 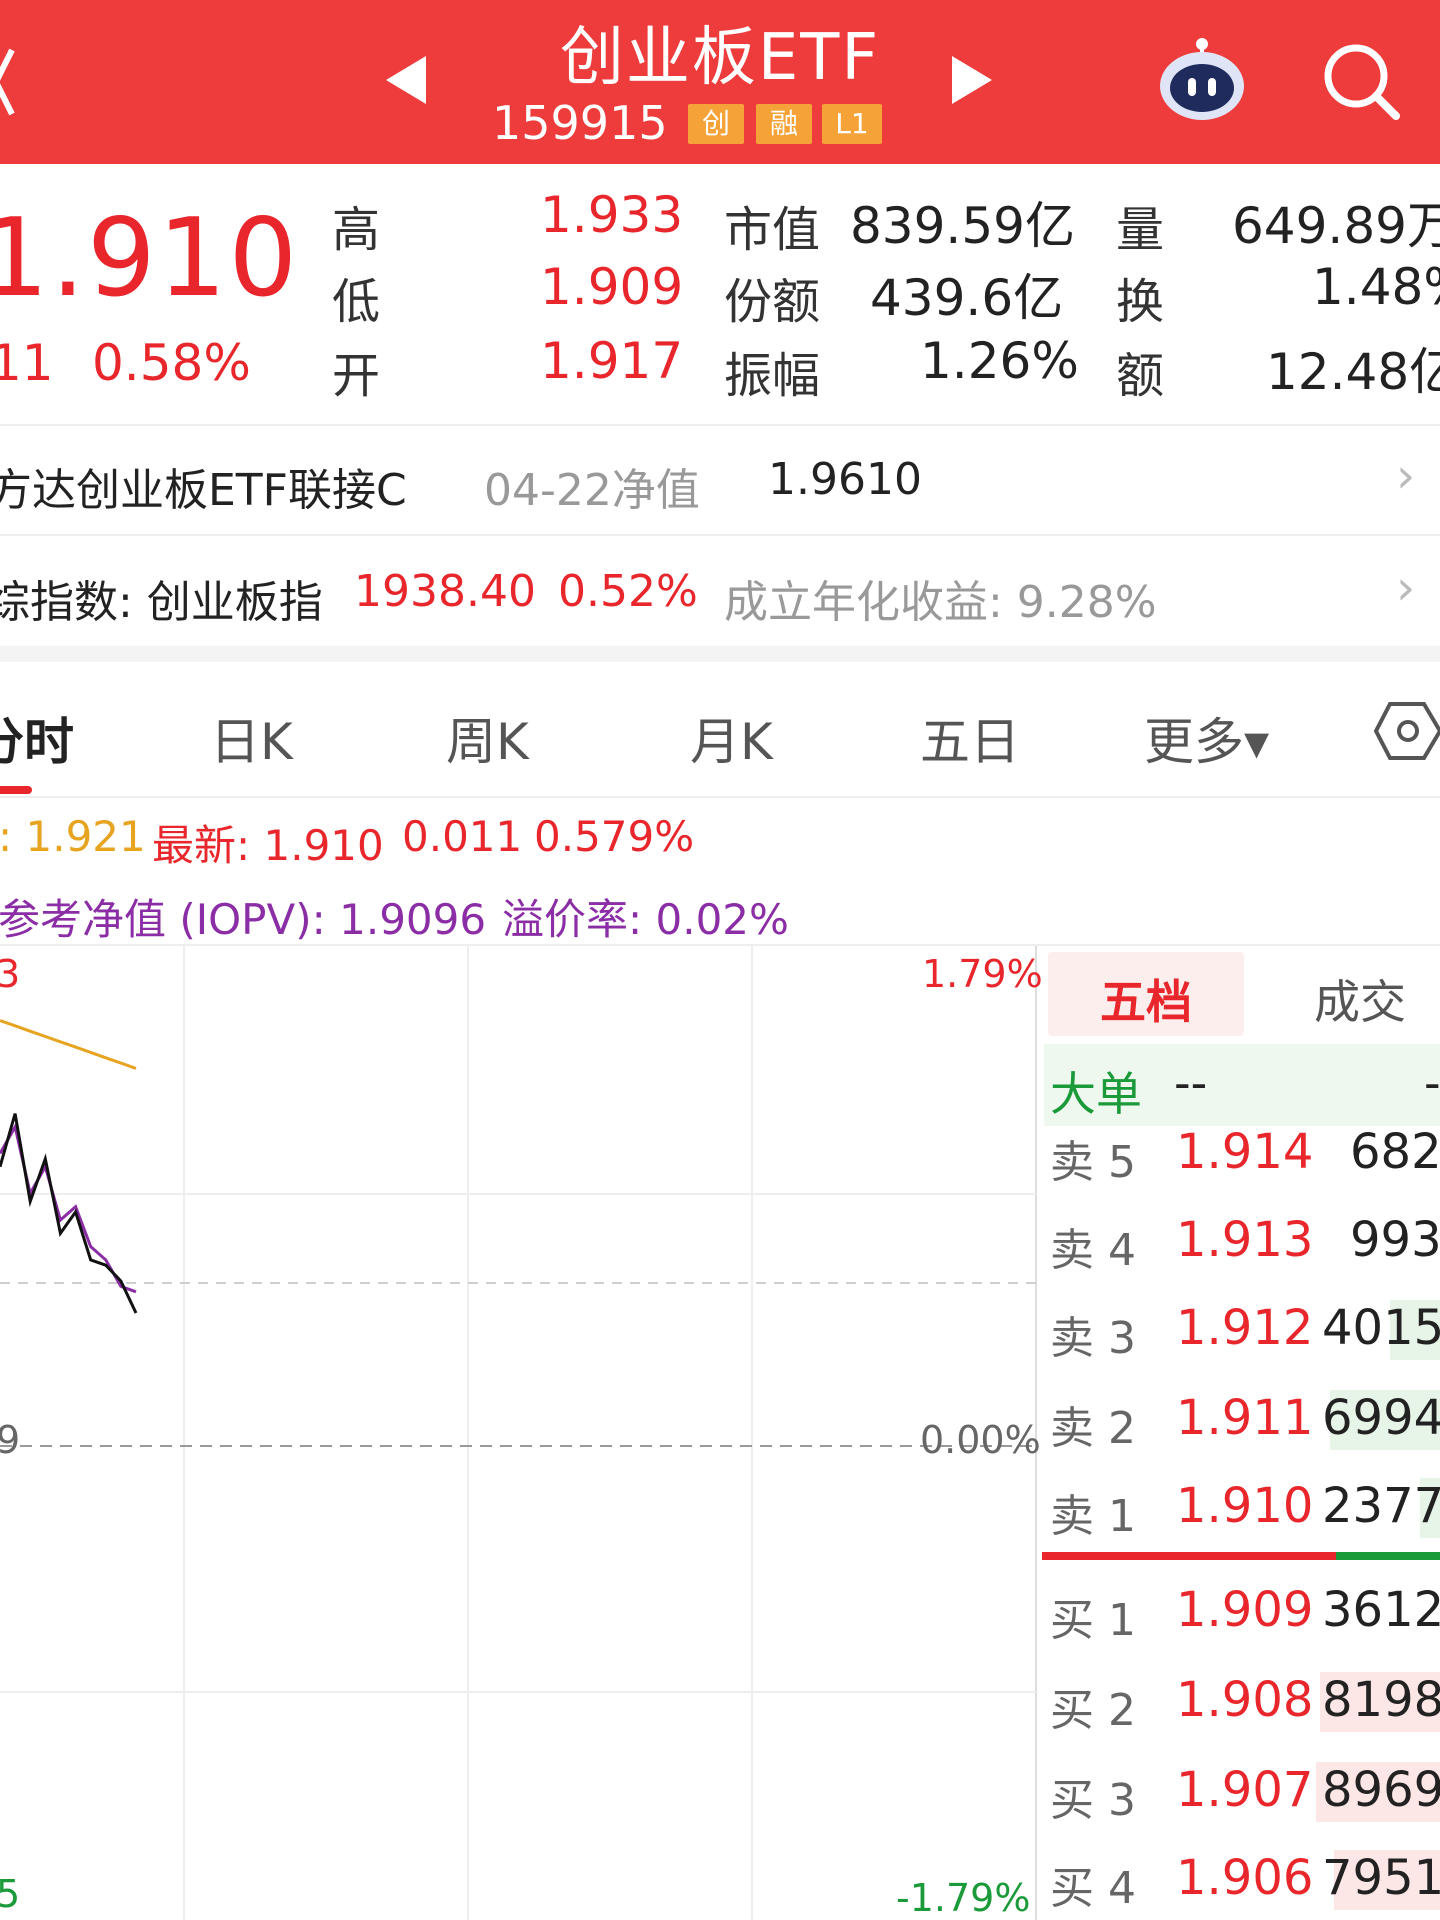 What do you see at coordinates (784, 124) in the screenshot?
I see `tag-rong: 融` at bounding box center [784, 124].